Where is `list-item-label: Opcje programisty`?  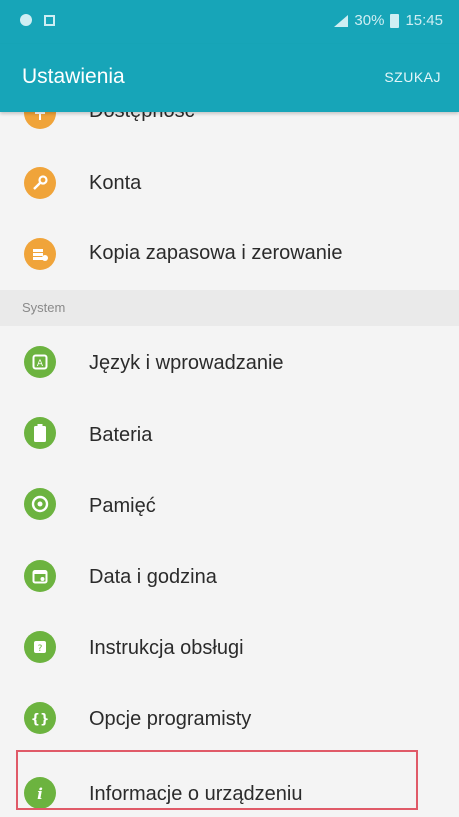
list-item-label: Opcje programisty is located at coordinates (170, 719).